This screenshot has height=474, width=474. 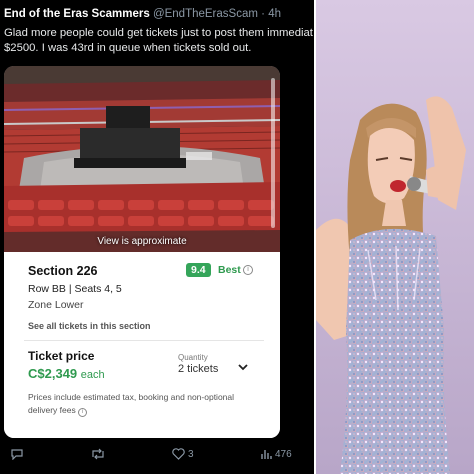 What do you see at coordinates (205, 14) in the screenshot?
I see `tweet-handle: @EndTheErasScam` at bounding box center [205, 14].